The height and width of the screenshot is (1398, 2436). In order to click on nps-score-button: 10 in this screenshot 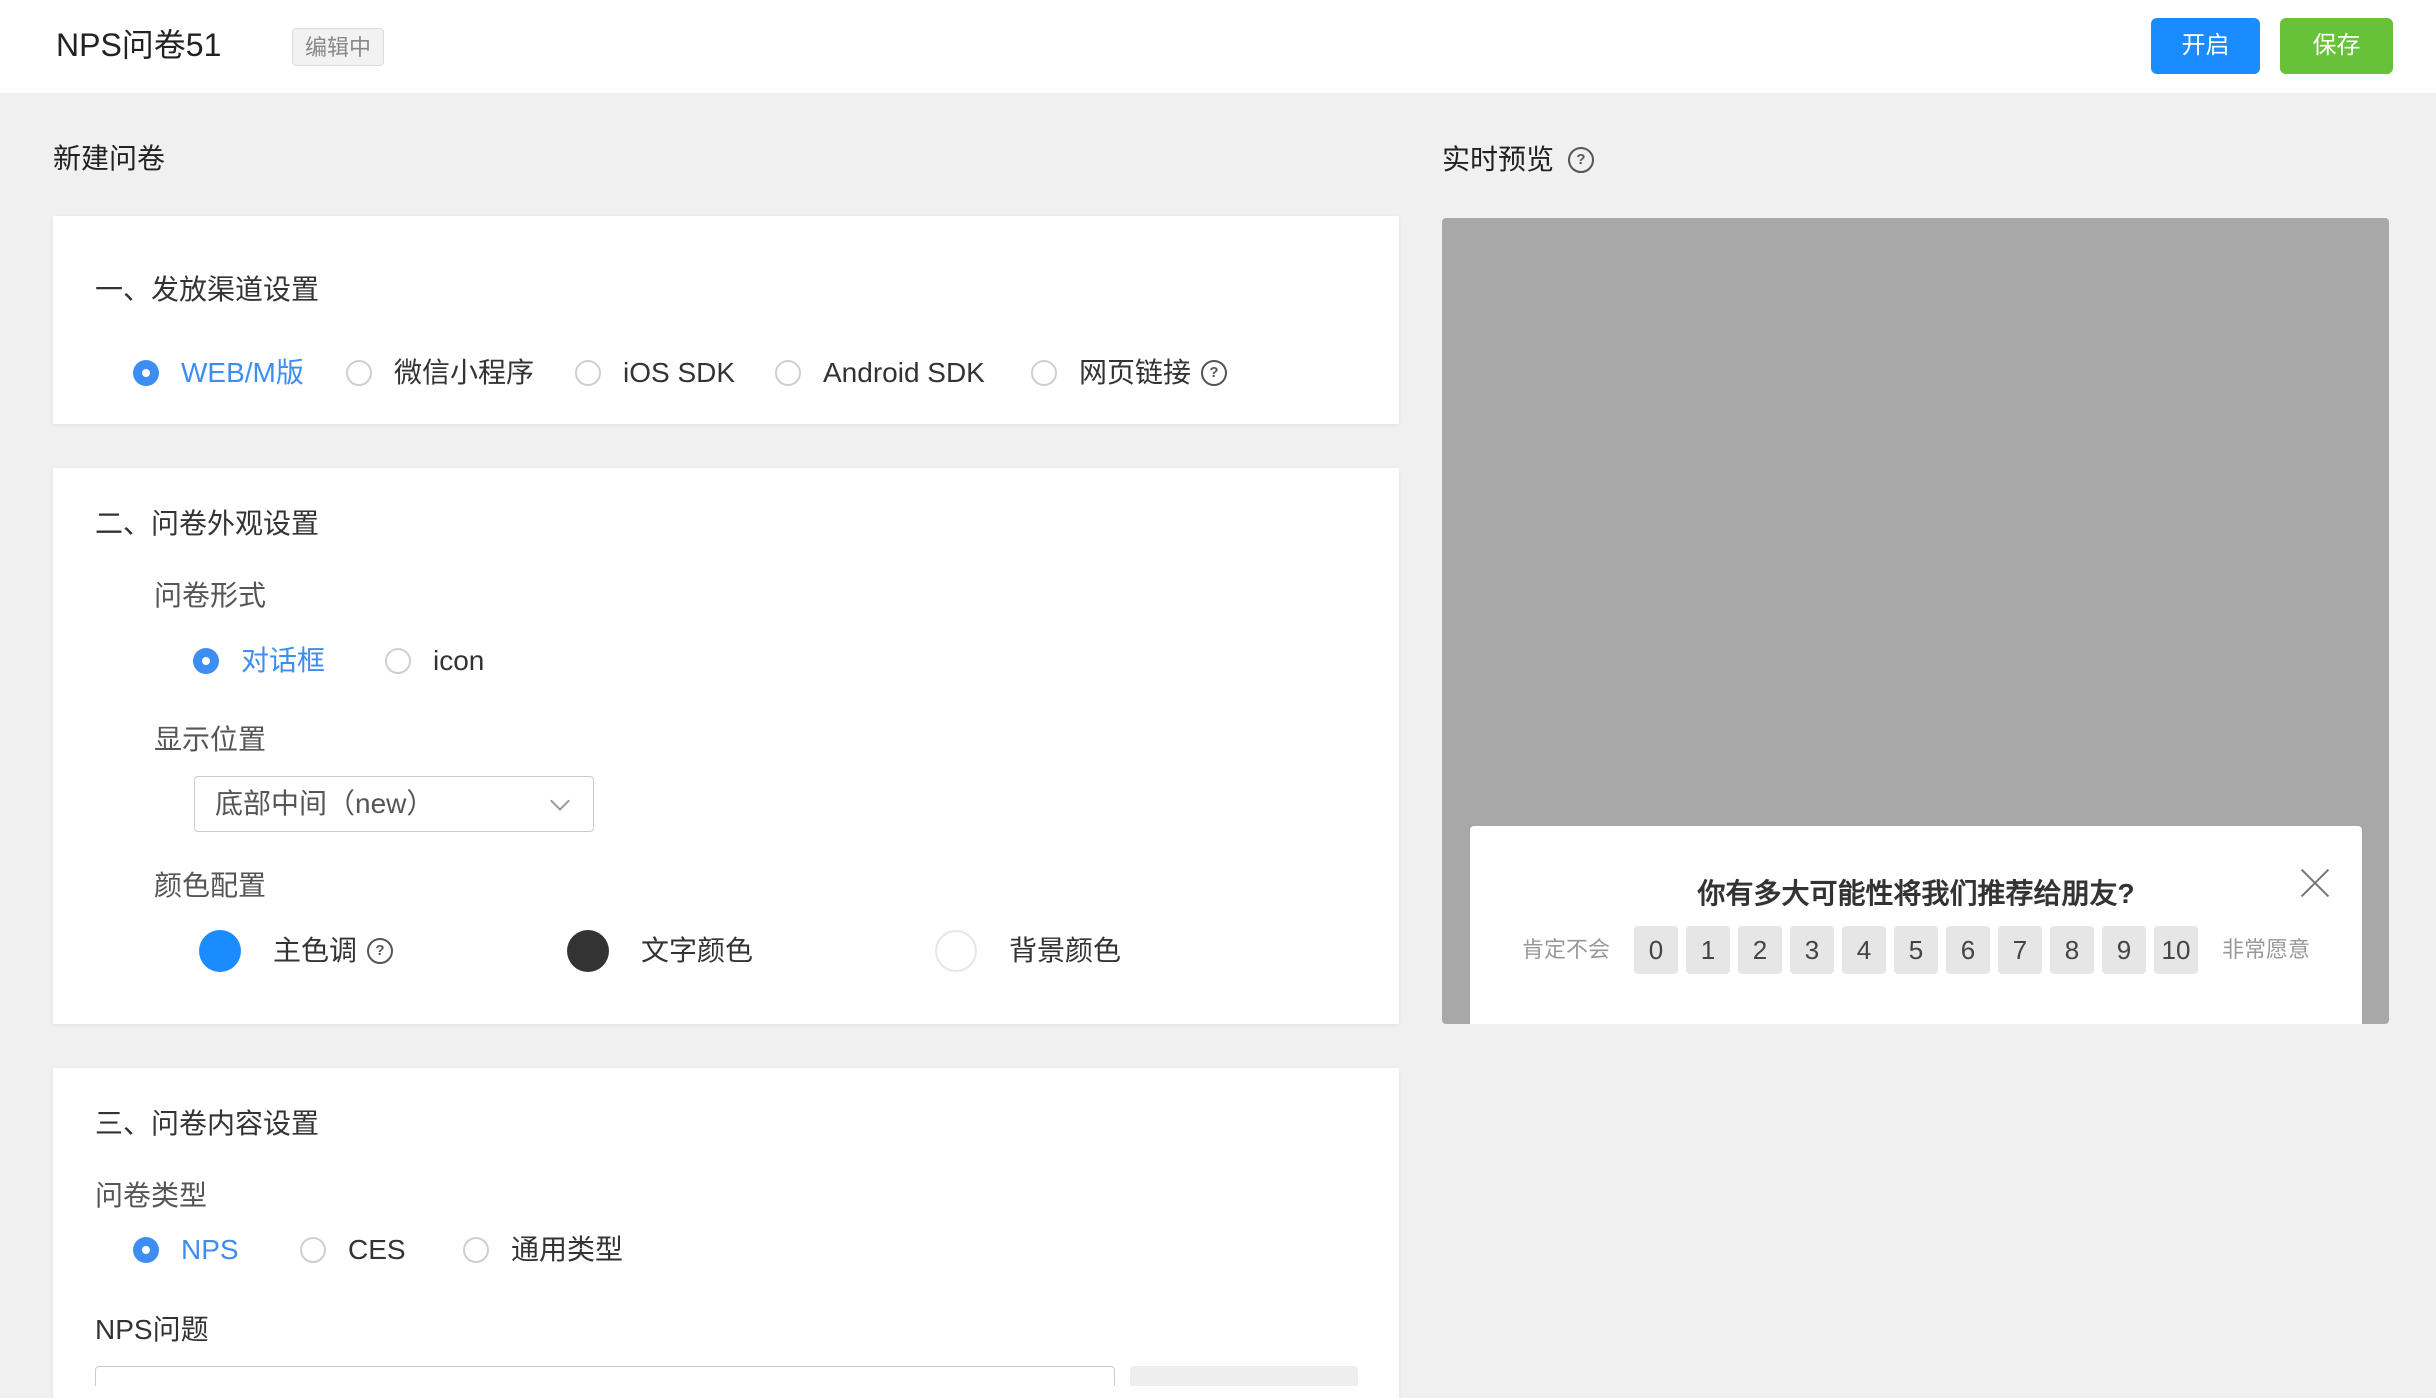, I will do `click(2176, 950)`.